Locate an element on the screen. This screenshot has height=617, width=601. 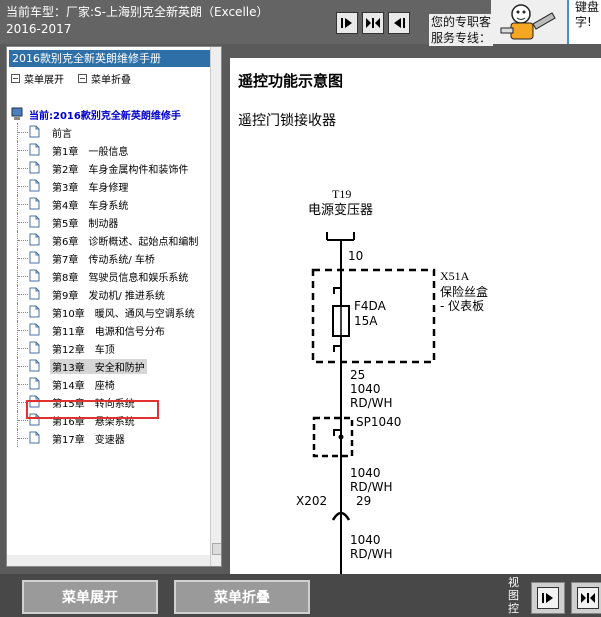
split-view-button is located at coordinates (373, 23).